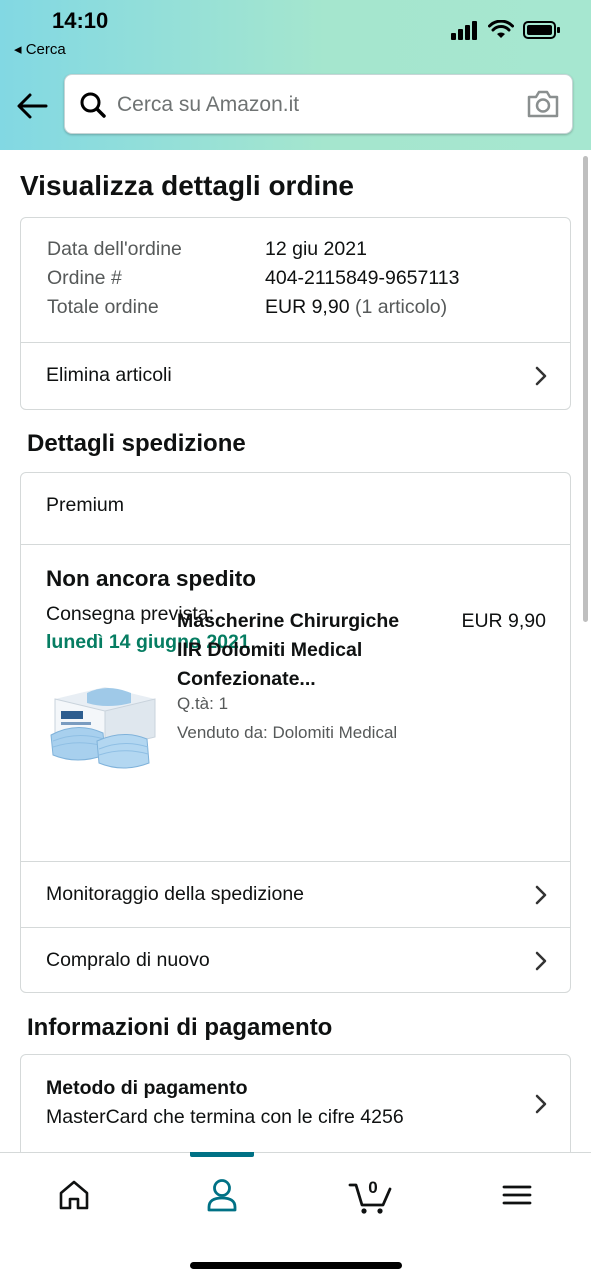  I want to click on payment-method-title: Metodo di pagamento, so click(147, 1088).